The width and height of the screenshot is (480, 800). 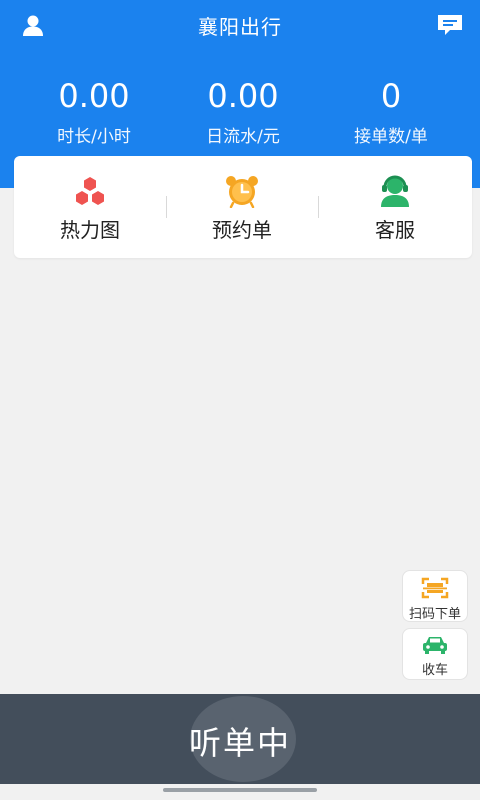 I want to click on stat-duration: 0.00 时长/小时, so click(x=94, y=111).